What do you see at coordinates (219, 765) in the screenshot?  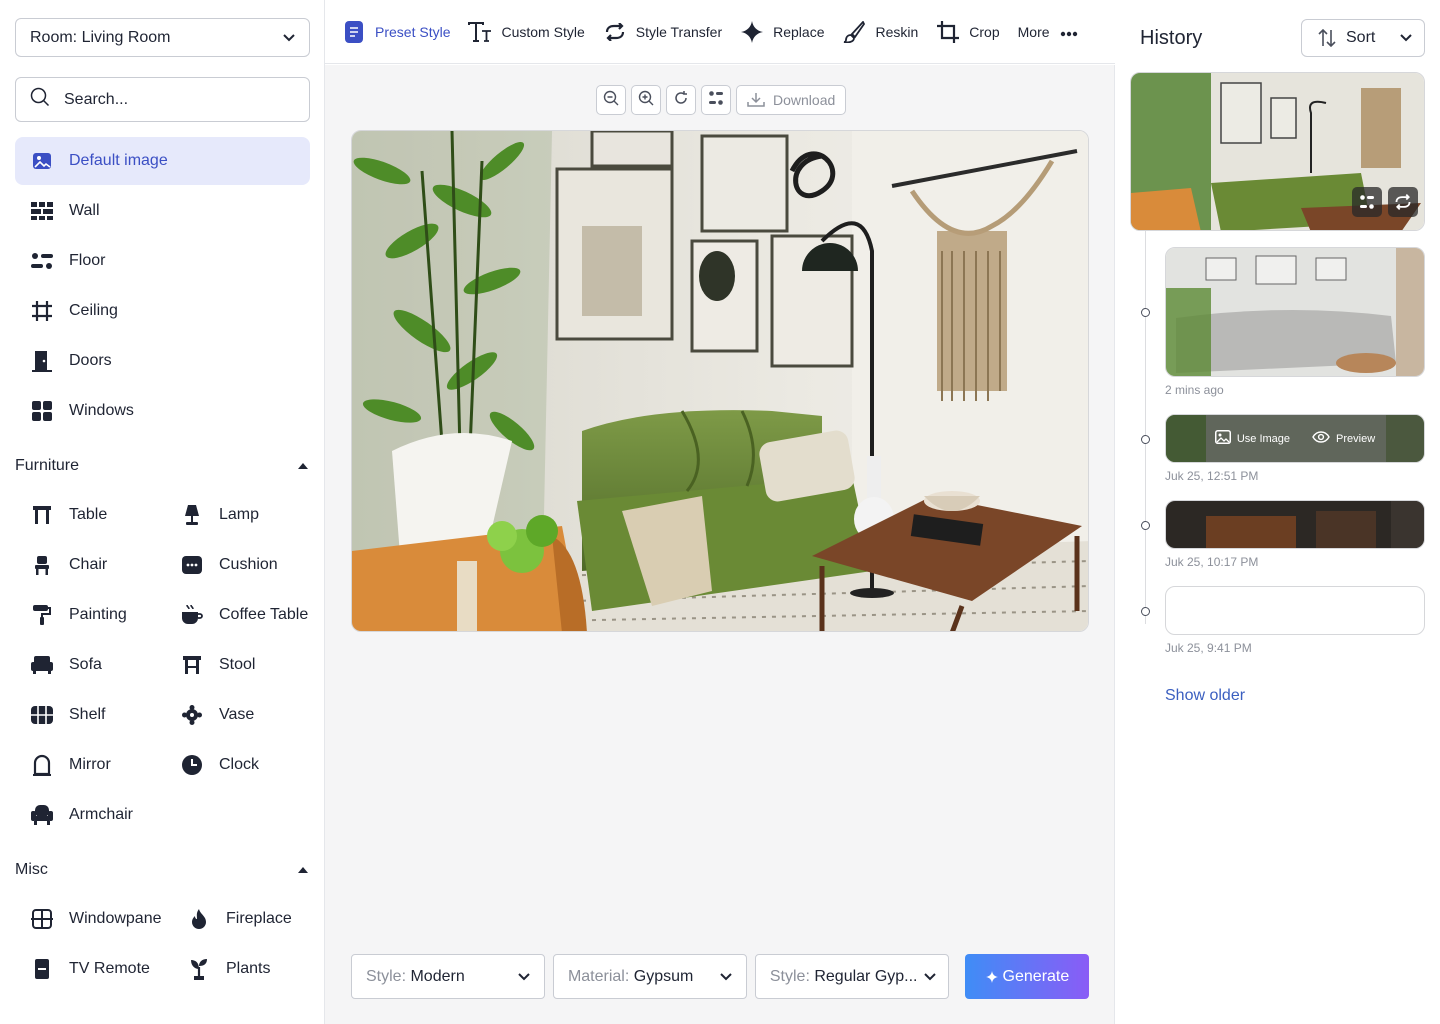 I see `furniture-item-clock: Clock` at bounding box center [219, 765].